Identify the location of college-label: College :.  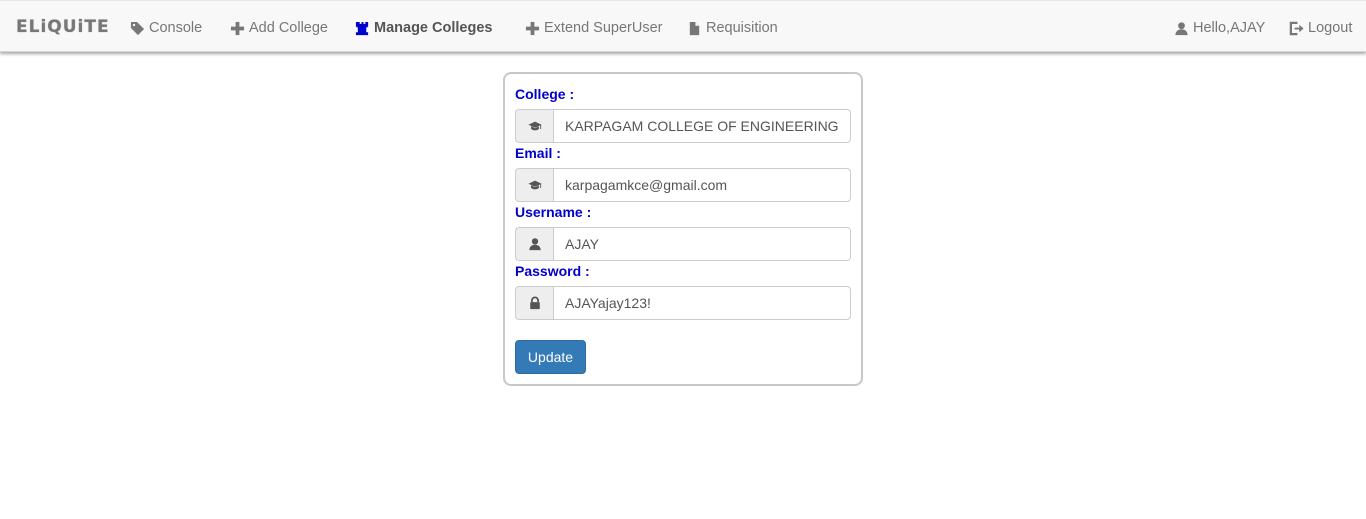
(545, 94).